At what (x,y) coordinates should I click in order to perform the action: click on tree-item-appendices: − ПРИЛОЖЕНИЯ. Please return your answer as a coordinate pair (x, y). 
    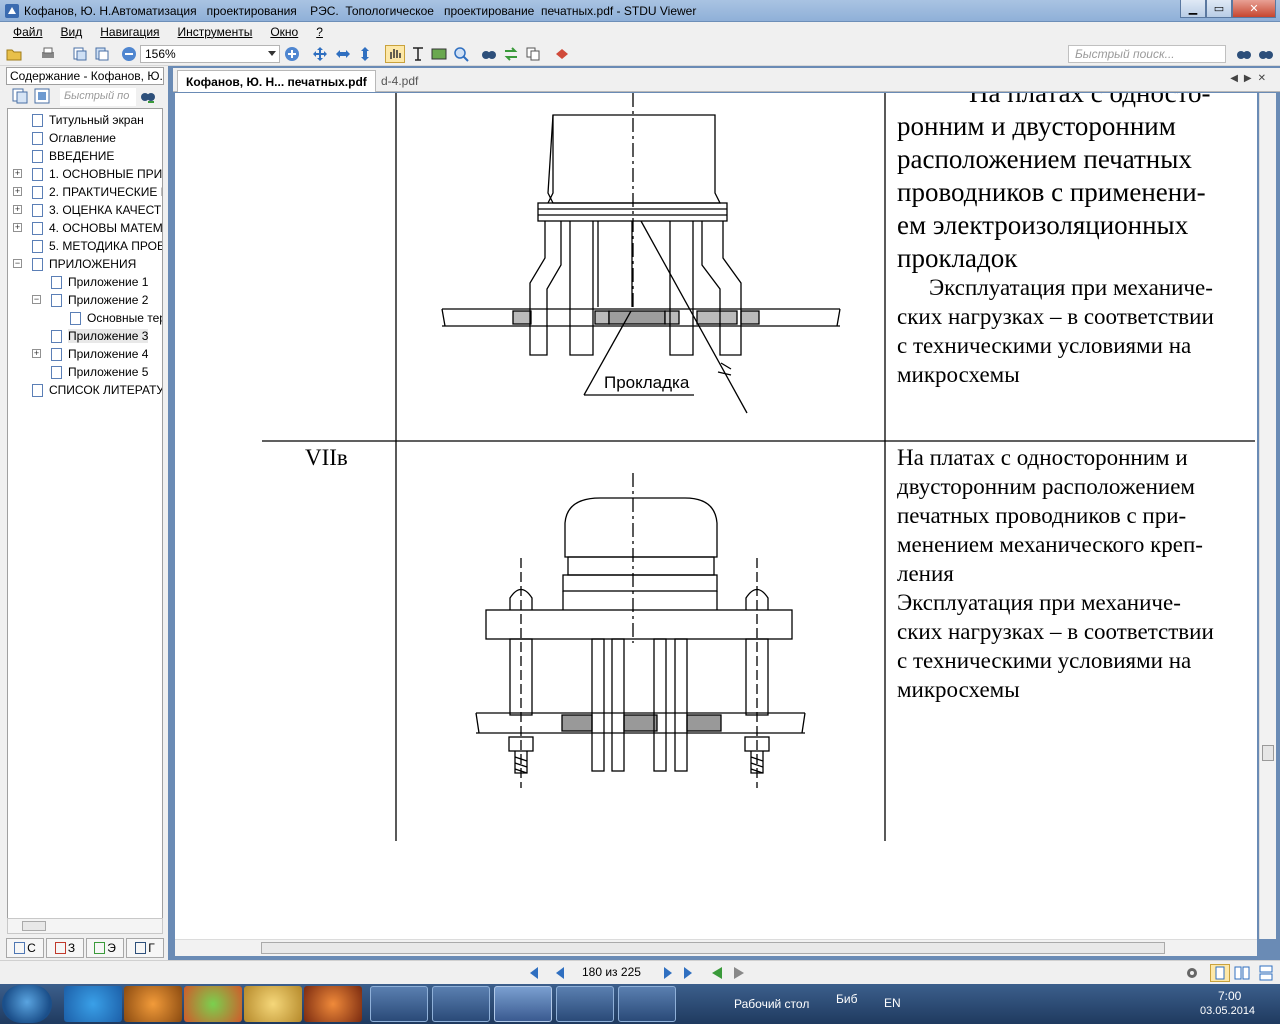
    Looking at the image, I should click on (74, 264).